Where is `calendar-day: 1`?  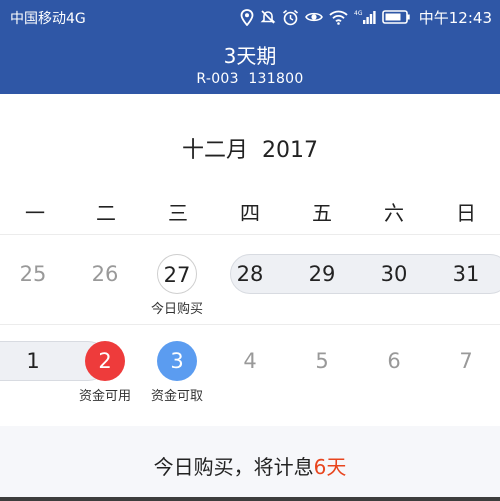 calendar-day: 1 is located at coordinates (34, 361).